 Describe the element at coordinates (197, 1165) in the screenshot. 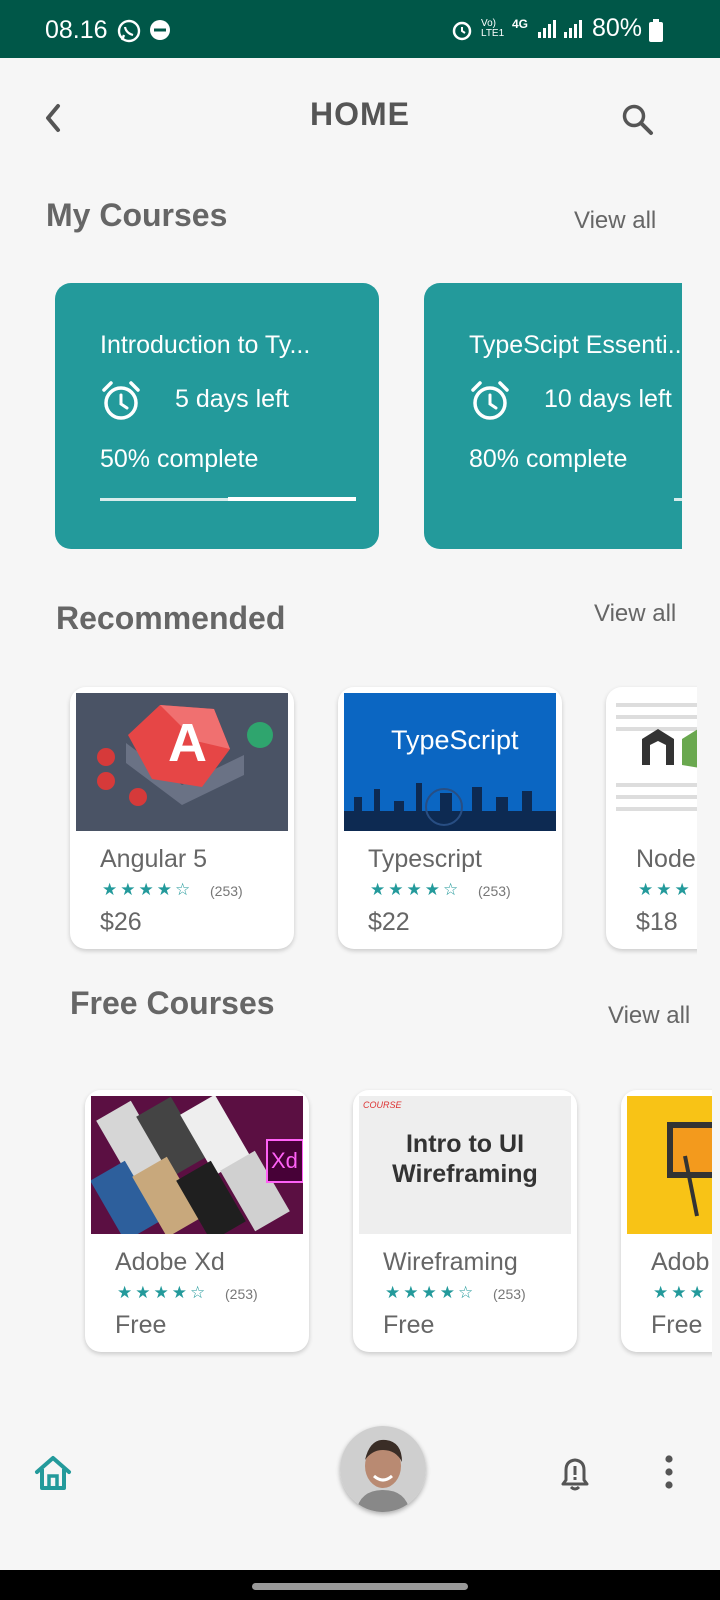

I see `course-thumbnail: Xd` at that location.